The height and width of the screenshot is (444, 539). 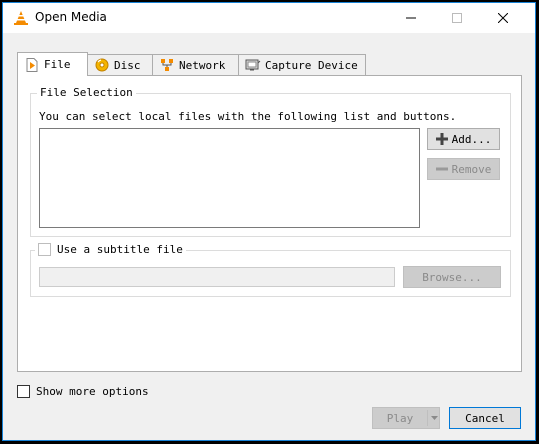 I want to click on subtitle-checkbox-row: Use a subtitle file, so click(x=110, y=249).